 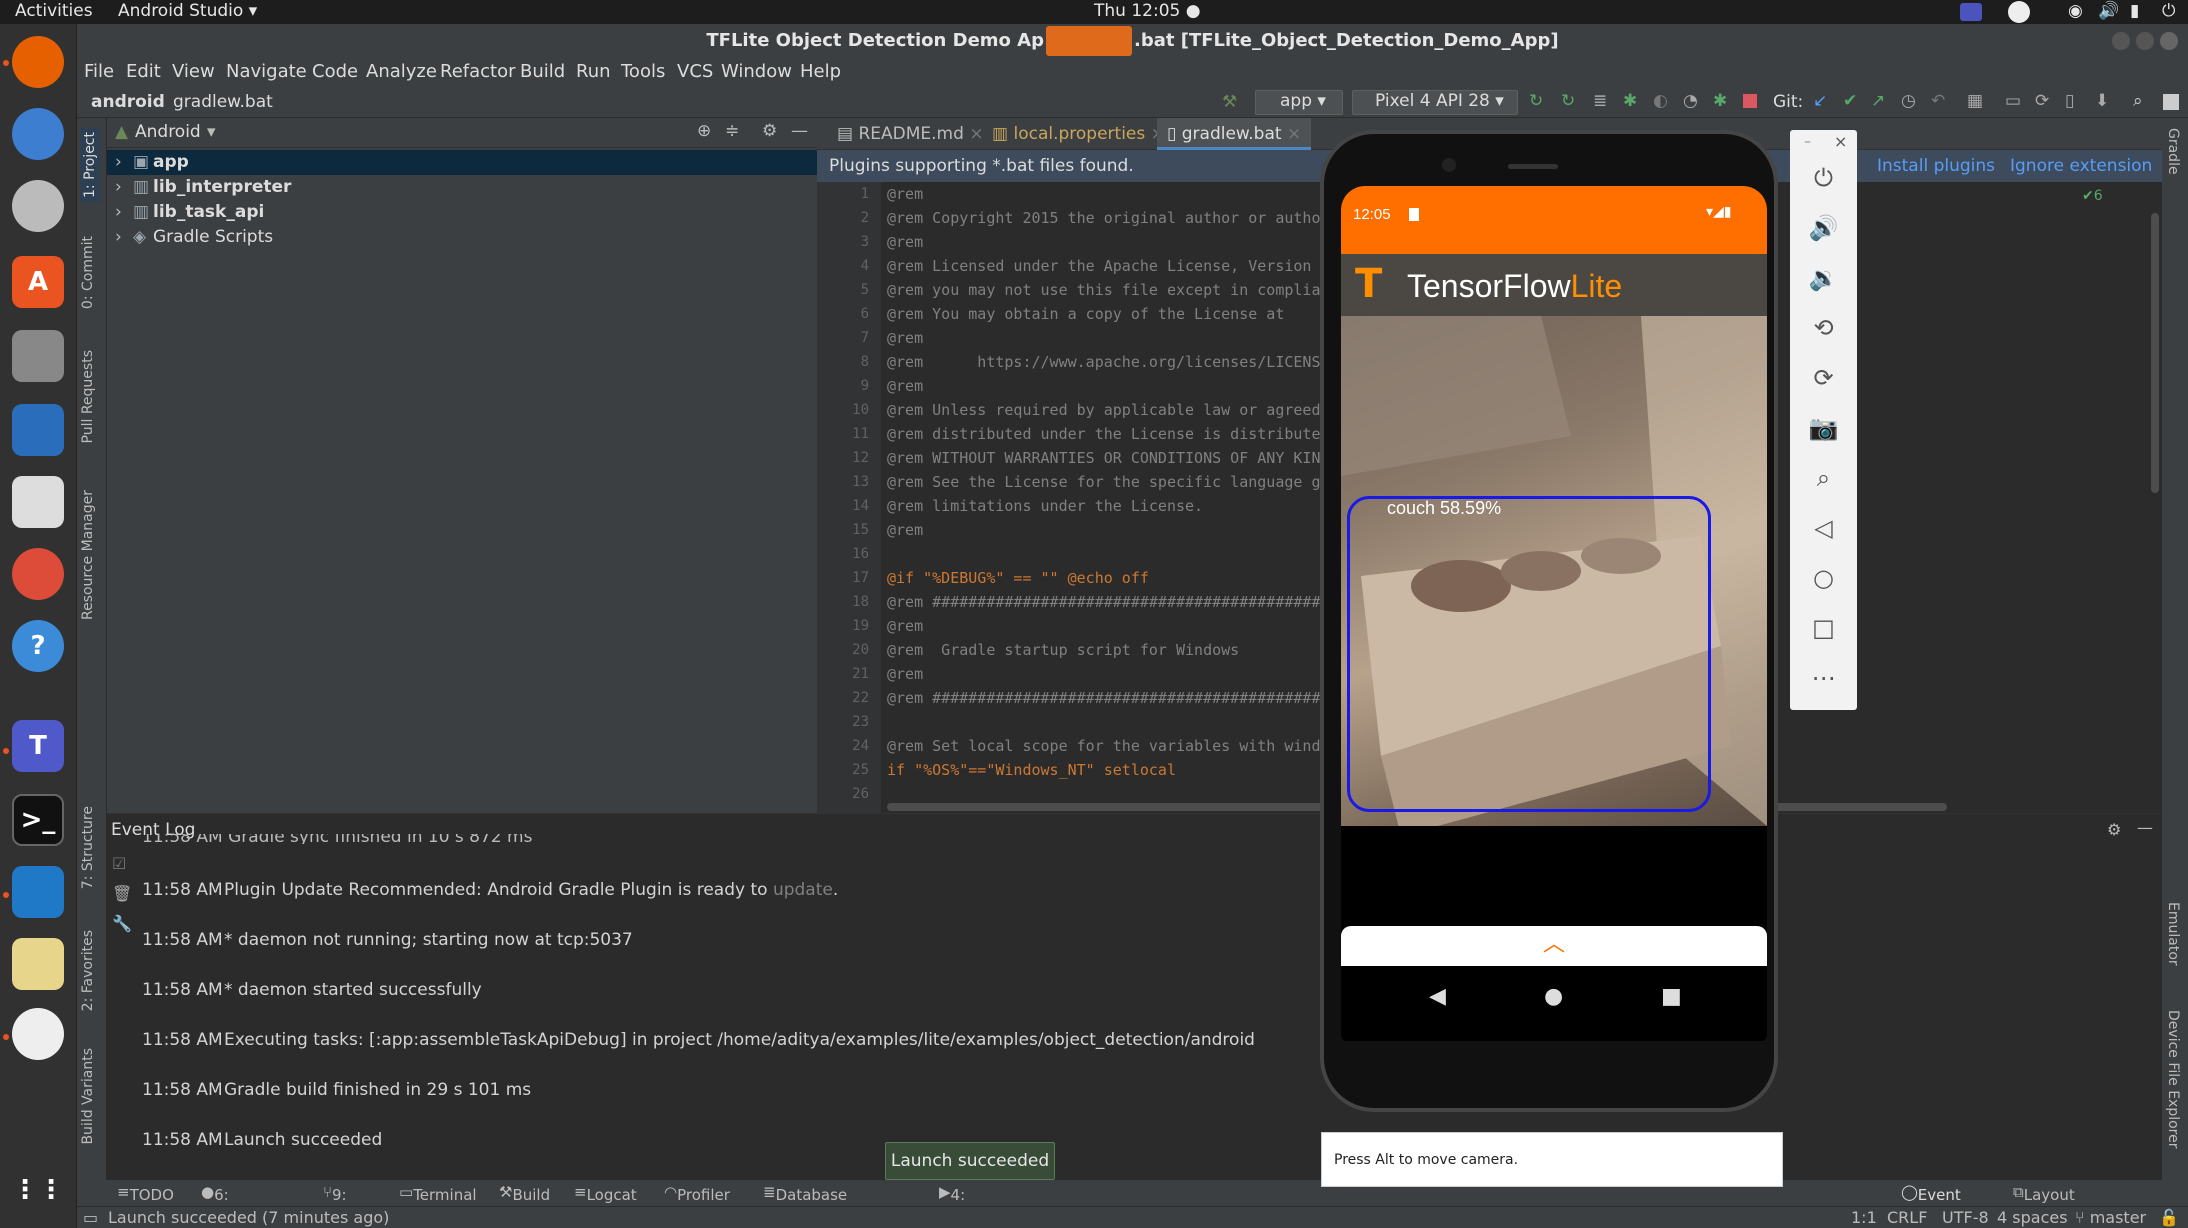 What do you see at coordinates (1690, 101) in the screenshot?
I see `profile-icon: ◔` at bounding box center [1690, 101].